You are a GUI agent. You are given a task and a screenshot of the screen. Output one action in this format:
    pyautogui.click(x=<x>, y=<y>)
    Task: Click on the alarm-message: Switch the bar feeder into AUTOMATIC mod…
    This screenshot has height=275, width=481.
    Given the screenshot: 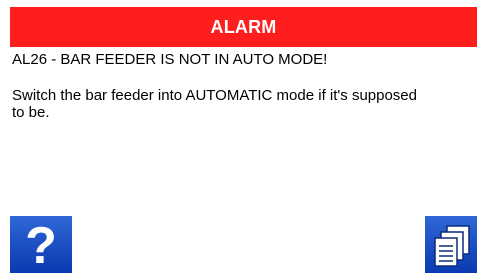 What is the action you would take?
    pyautogui.click(x=214, y=104)
    